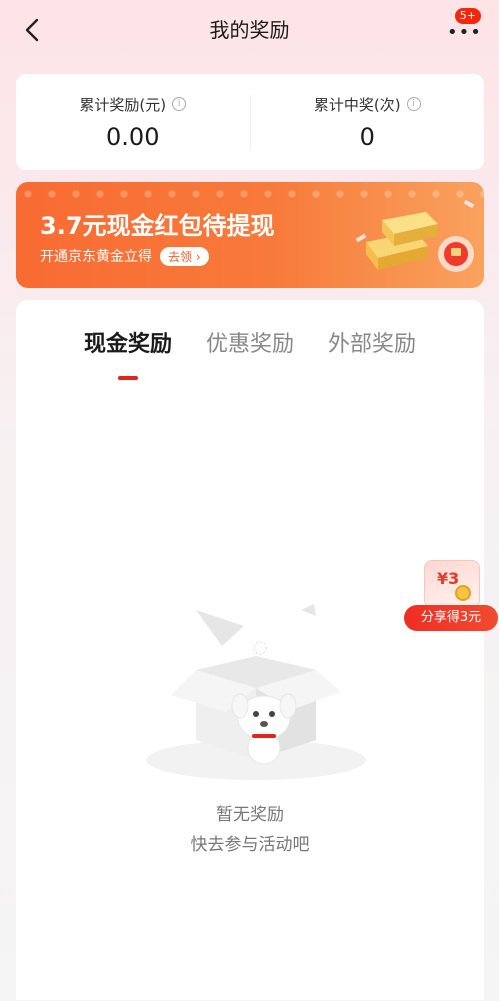  I want to click on gold-bars-icon, so click(415, 235).